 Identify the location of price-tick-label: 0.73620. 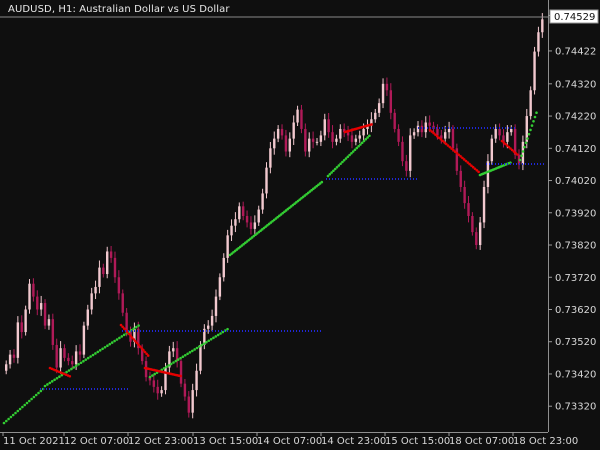
(575, 310).